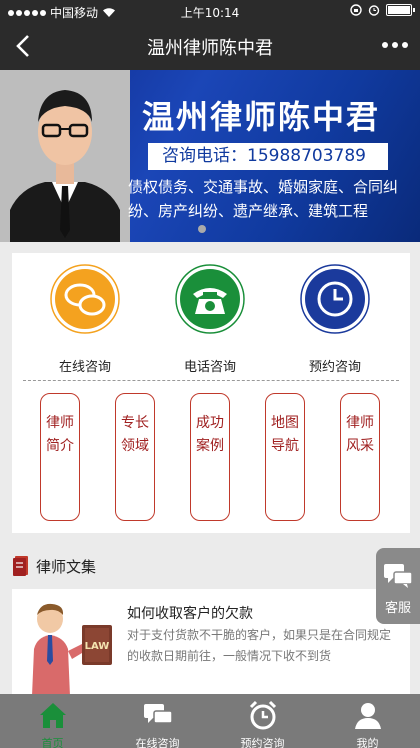 This screenshot has width=420, height=748. What do you see at coordinates (211, 380) in the screenshot?
I see `dashed-divider` at bounding box center [211, 380].